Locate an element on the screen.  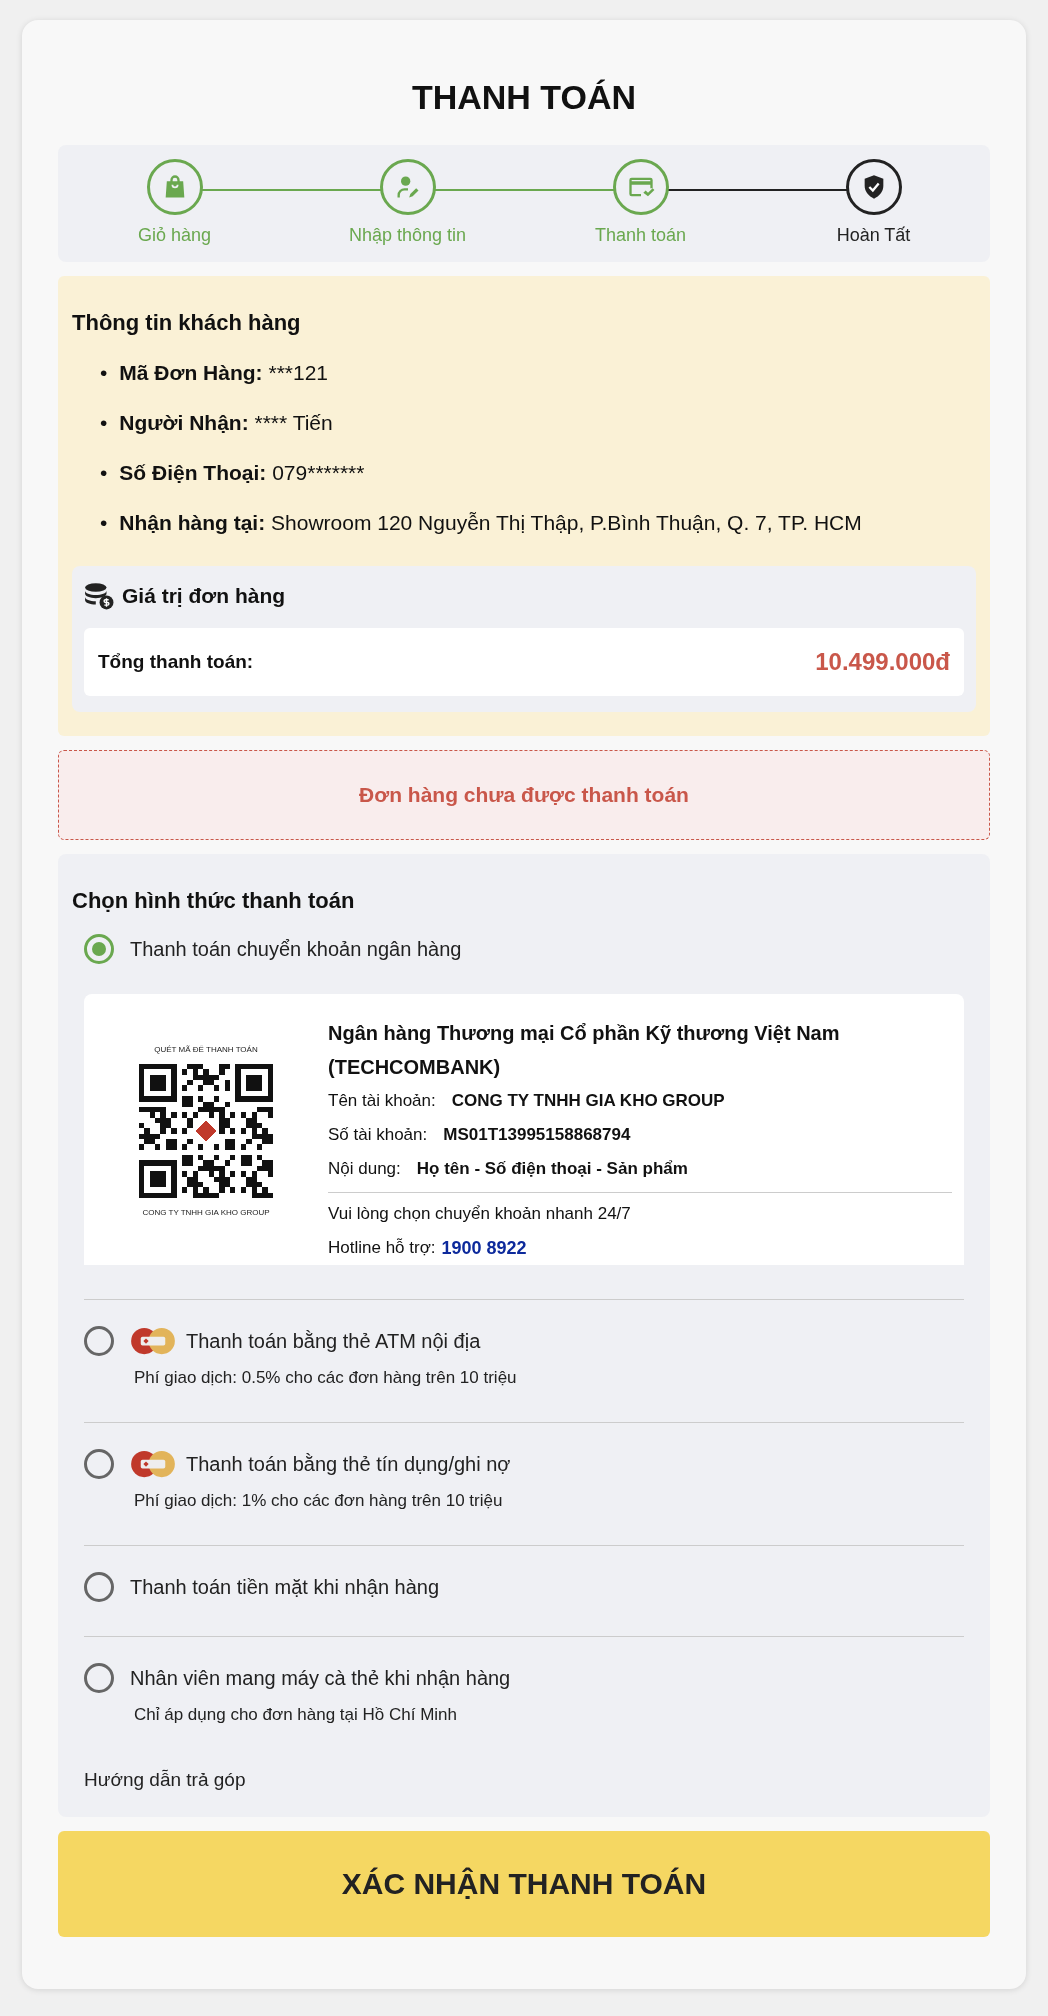
qr-caption: QUÉT MÃ ĐỂ THANH TOÁN is located at coordinates (206, 1049).